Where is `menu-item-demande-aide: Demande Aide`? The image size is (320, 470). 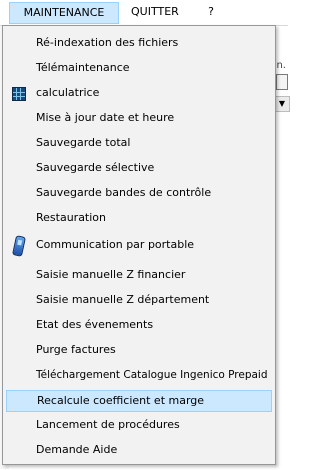 menu-item-demande-aide: Demande Aide is located at coordinates (139, 451).